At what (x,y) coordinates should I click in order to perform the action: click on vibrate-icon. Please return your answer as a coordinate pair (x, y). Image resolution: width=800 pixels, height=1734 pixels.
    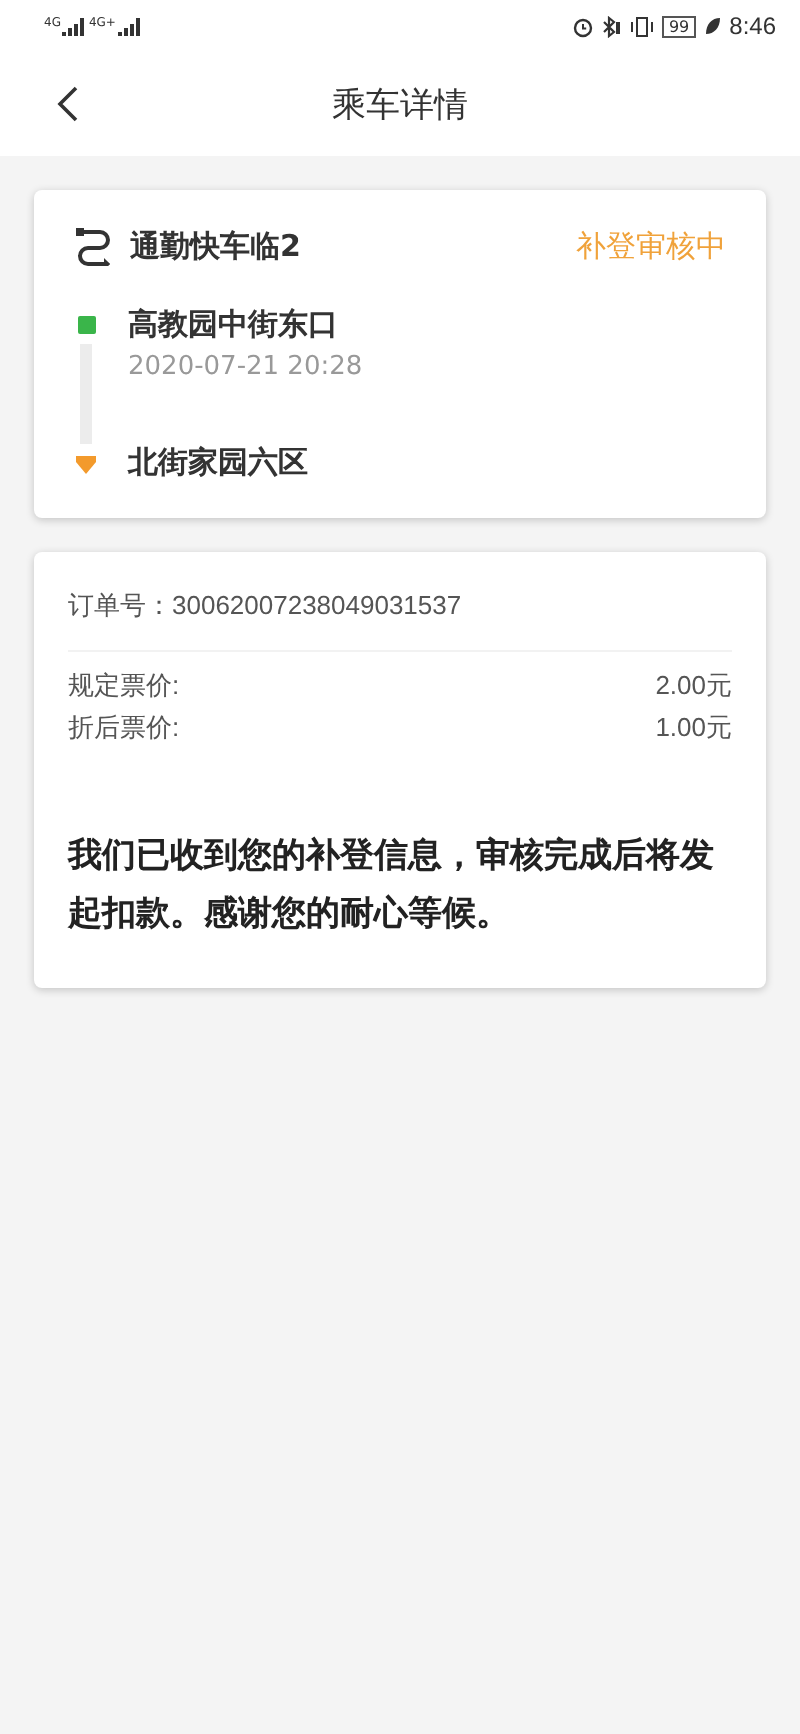
    Looking at the image, I should click on (642, 26).